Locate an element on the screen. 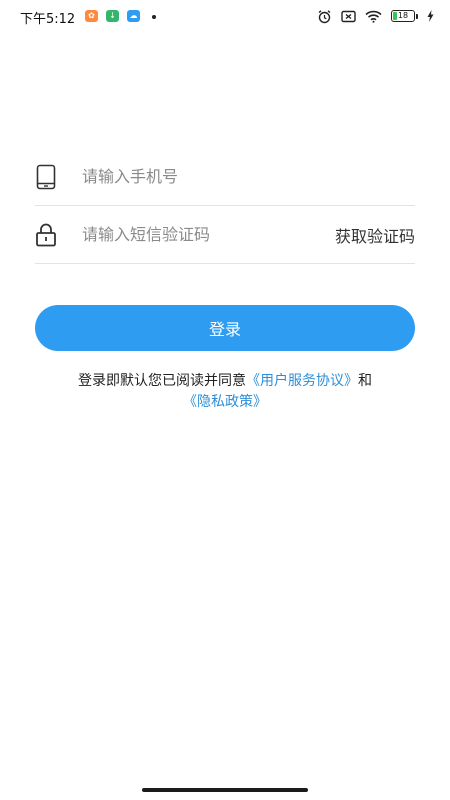  alarm-icon is located at coordinates (324, 16).